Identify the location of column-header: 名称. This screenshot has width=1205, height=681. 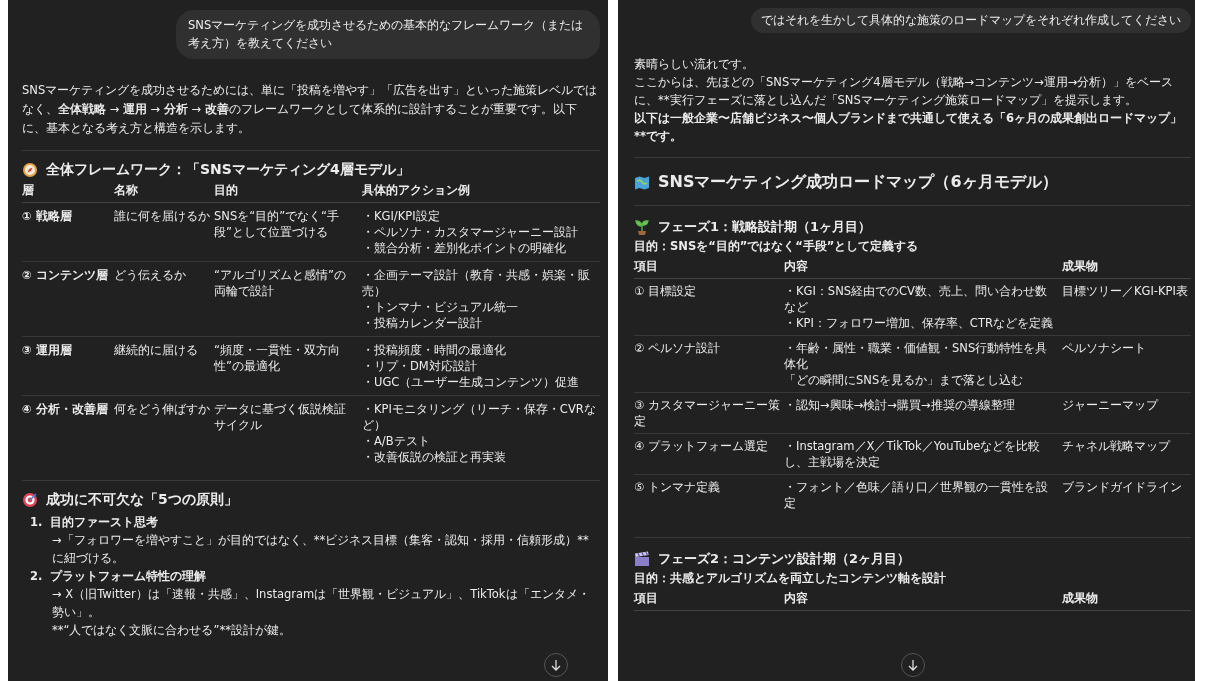
(164, 193).